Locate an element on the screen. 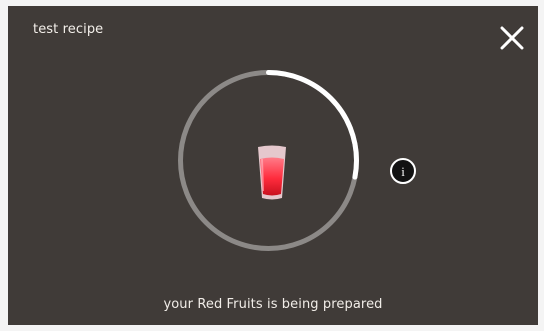  recipe-title: test recipe is located at coordinates (68, 29).